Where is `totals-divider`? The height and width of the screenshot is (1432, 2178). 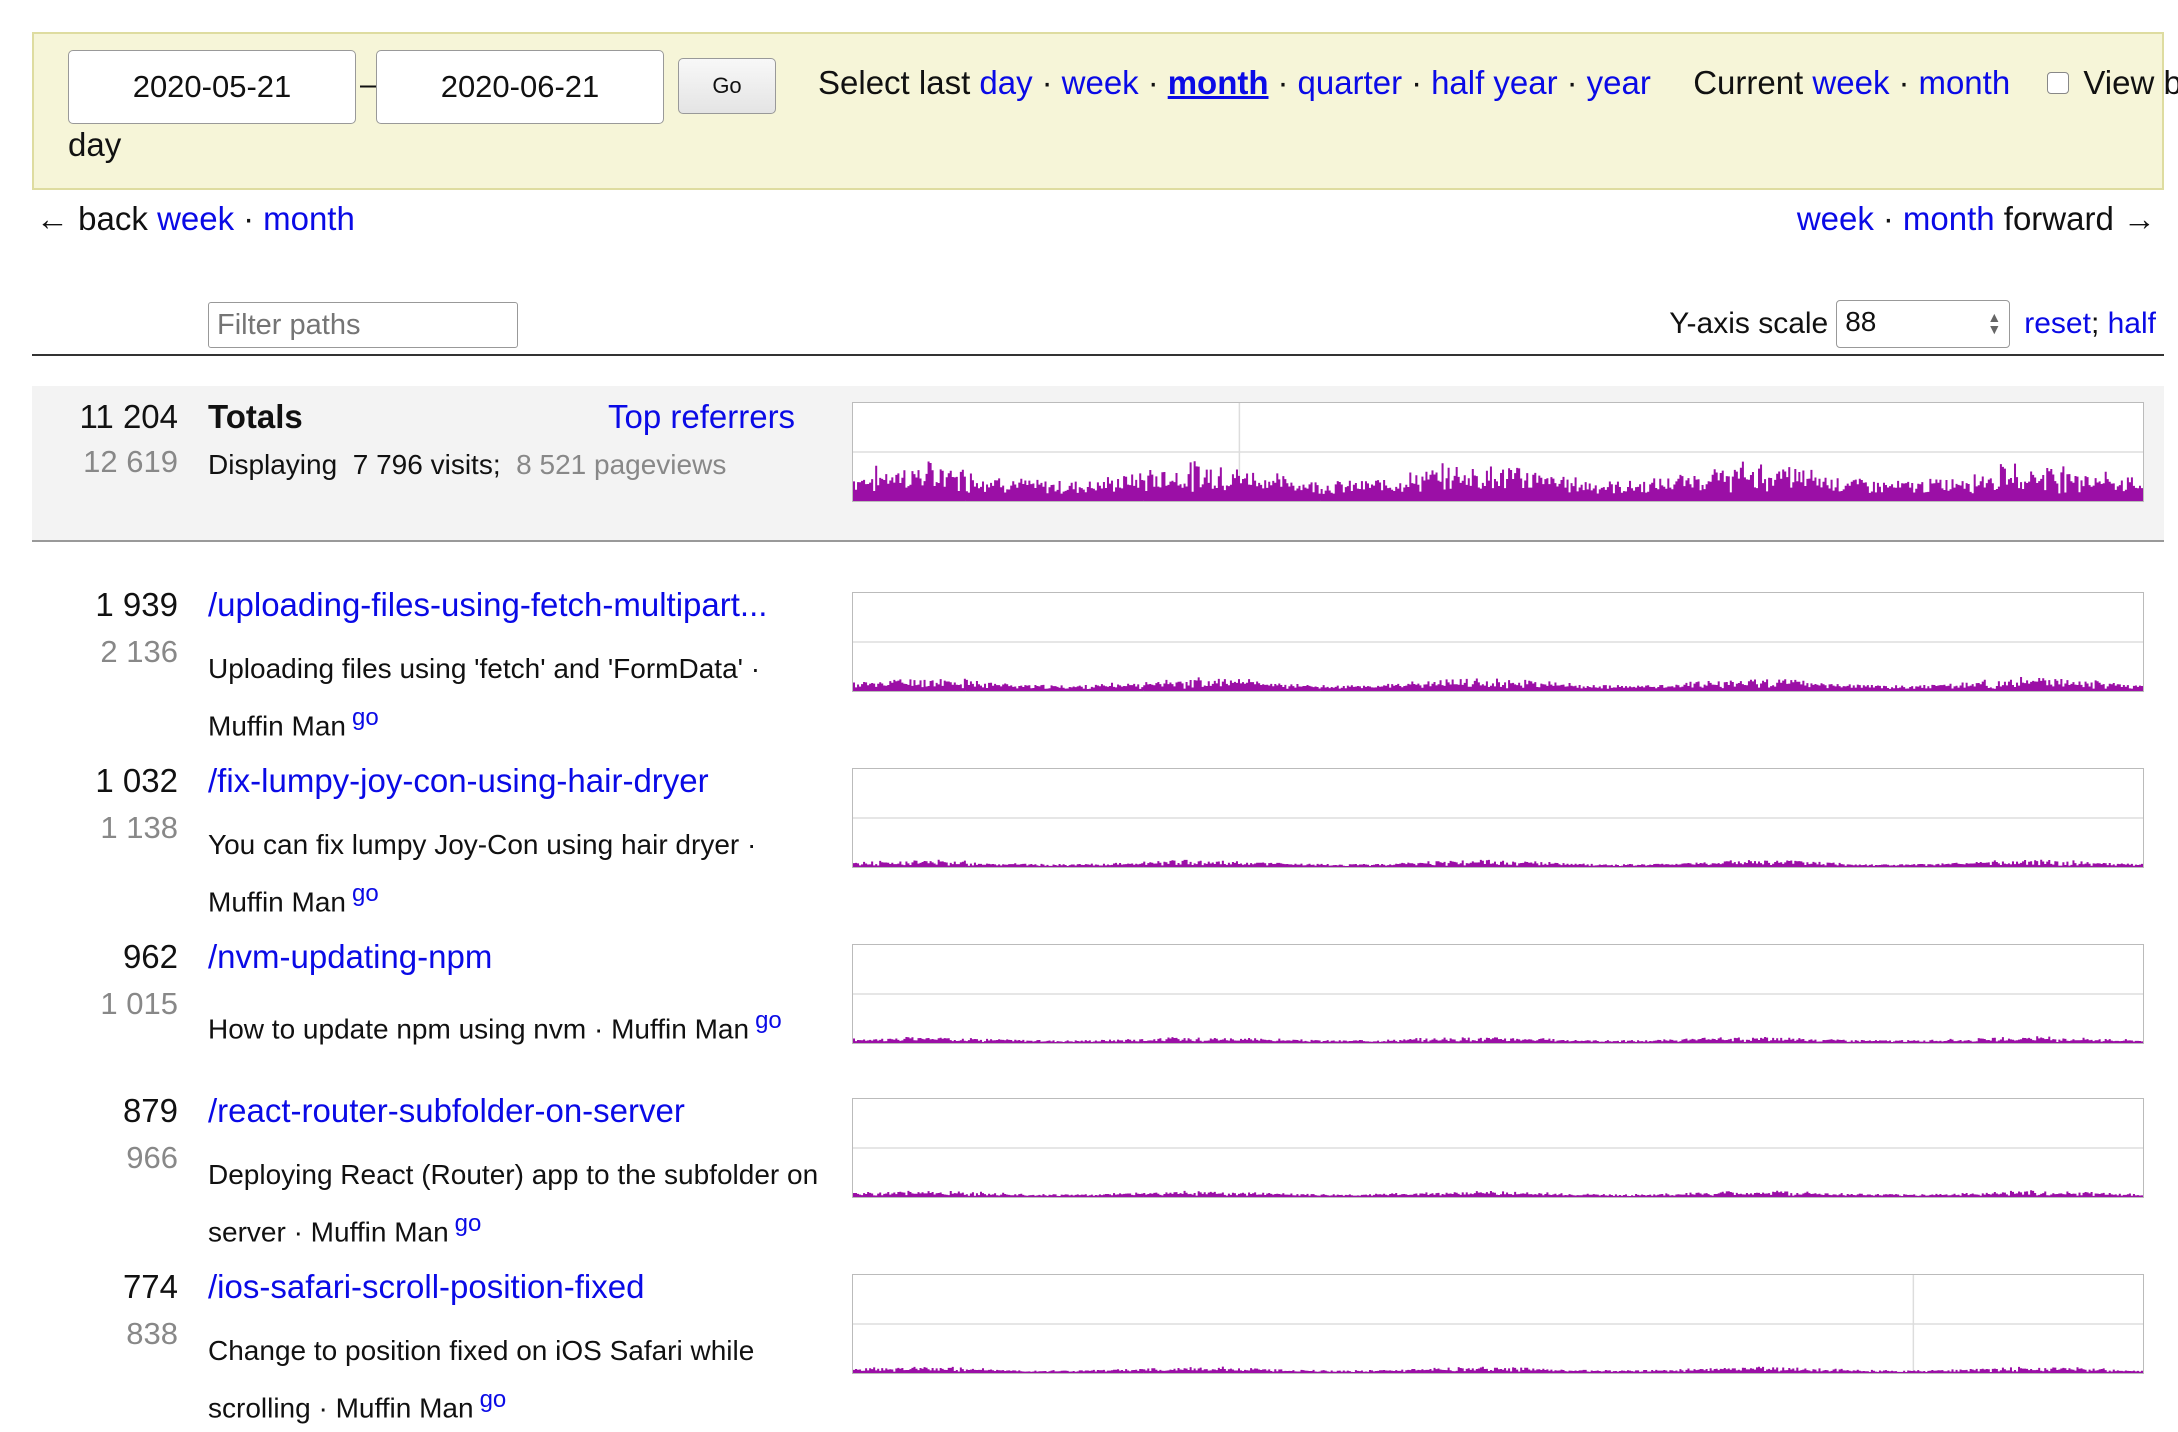 totals-divider is located at coordinates (1098, 541).